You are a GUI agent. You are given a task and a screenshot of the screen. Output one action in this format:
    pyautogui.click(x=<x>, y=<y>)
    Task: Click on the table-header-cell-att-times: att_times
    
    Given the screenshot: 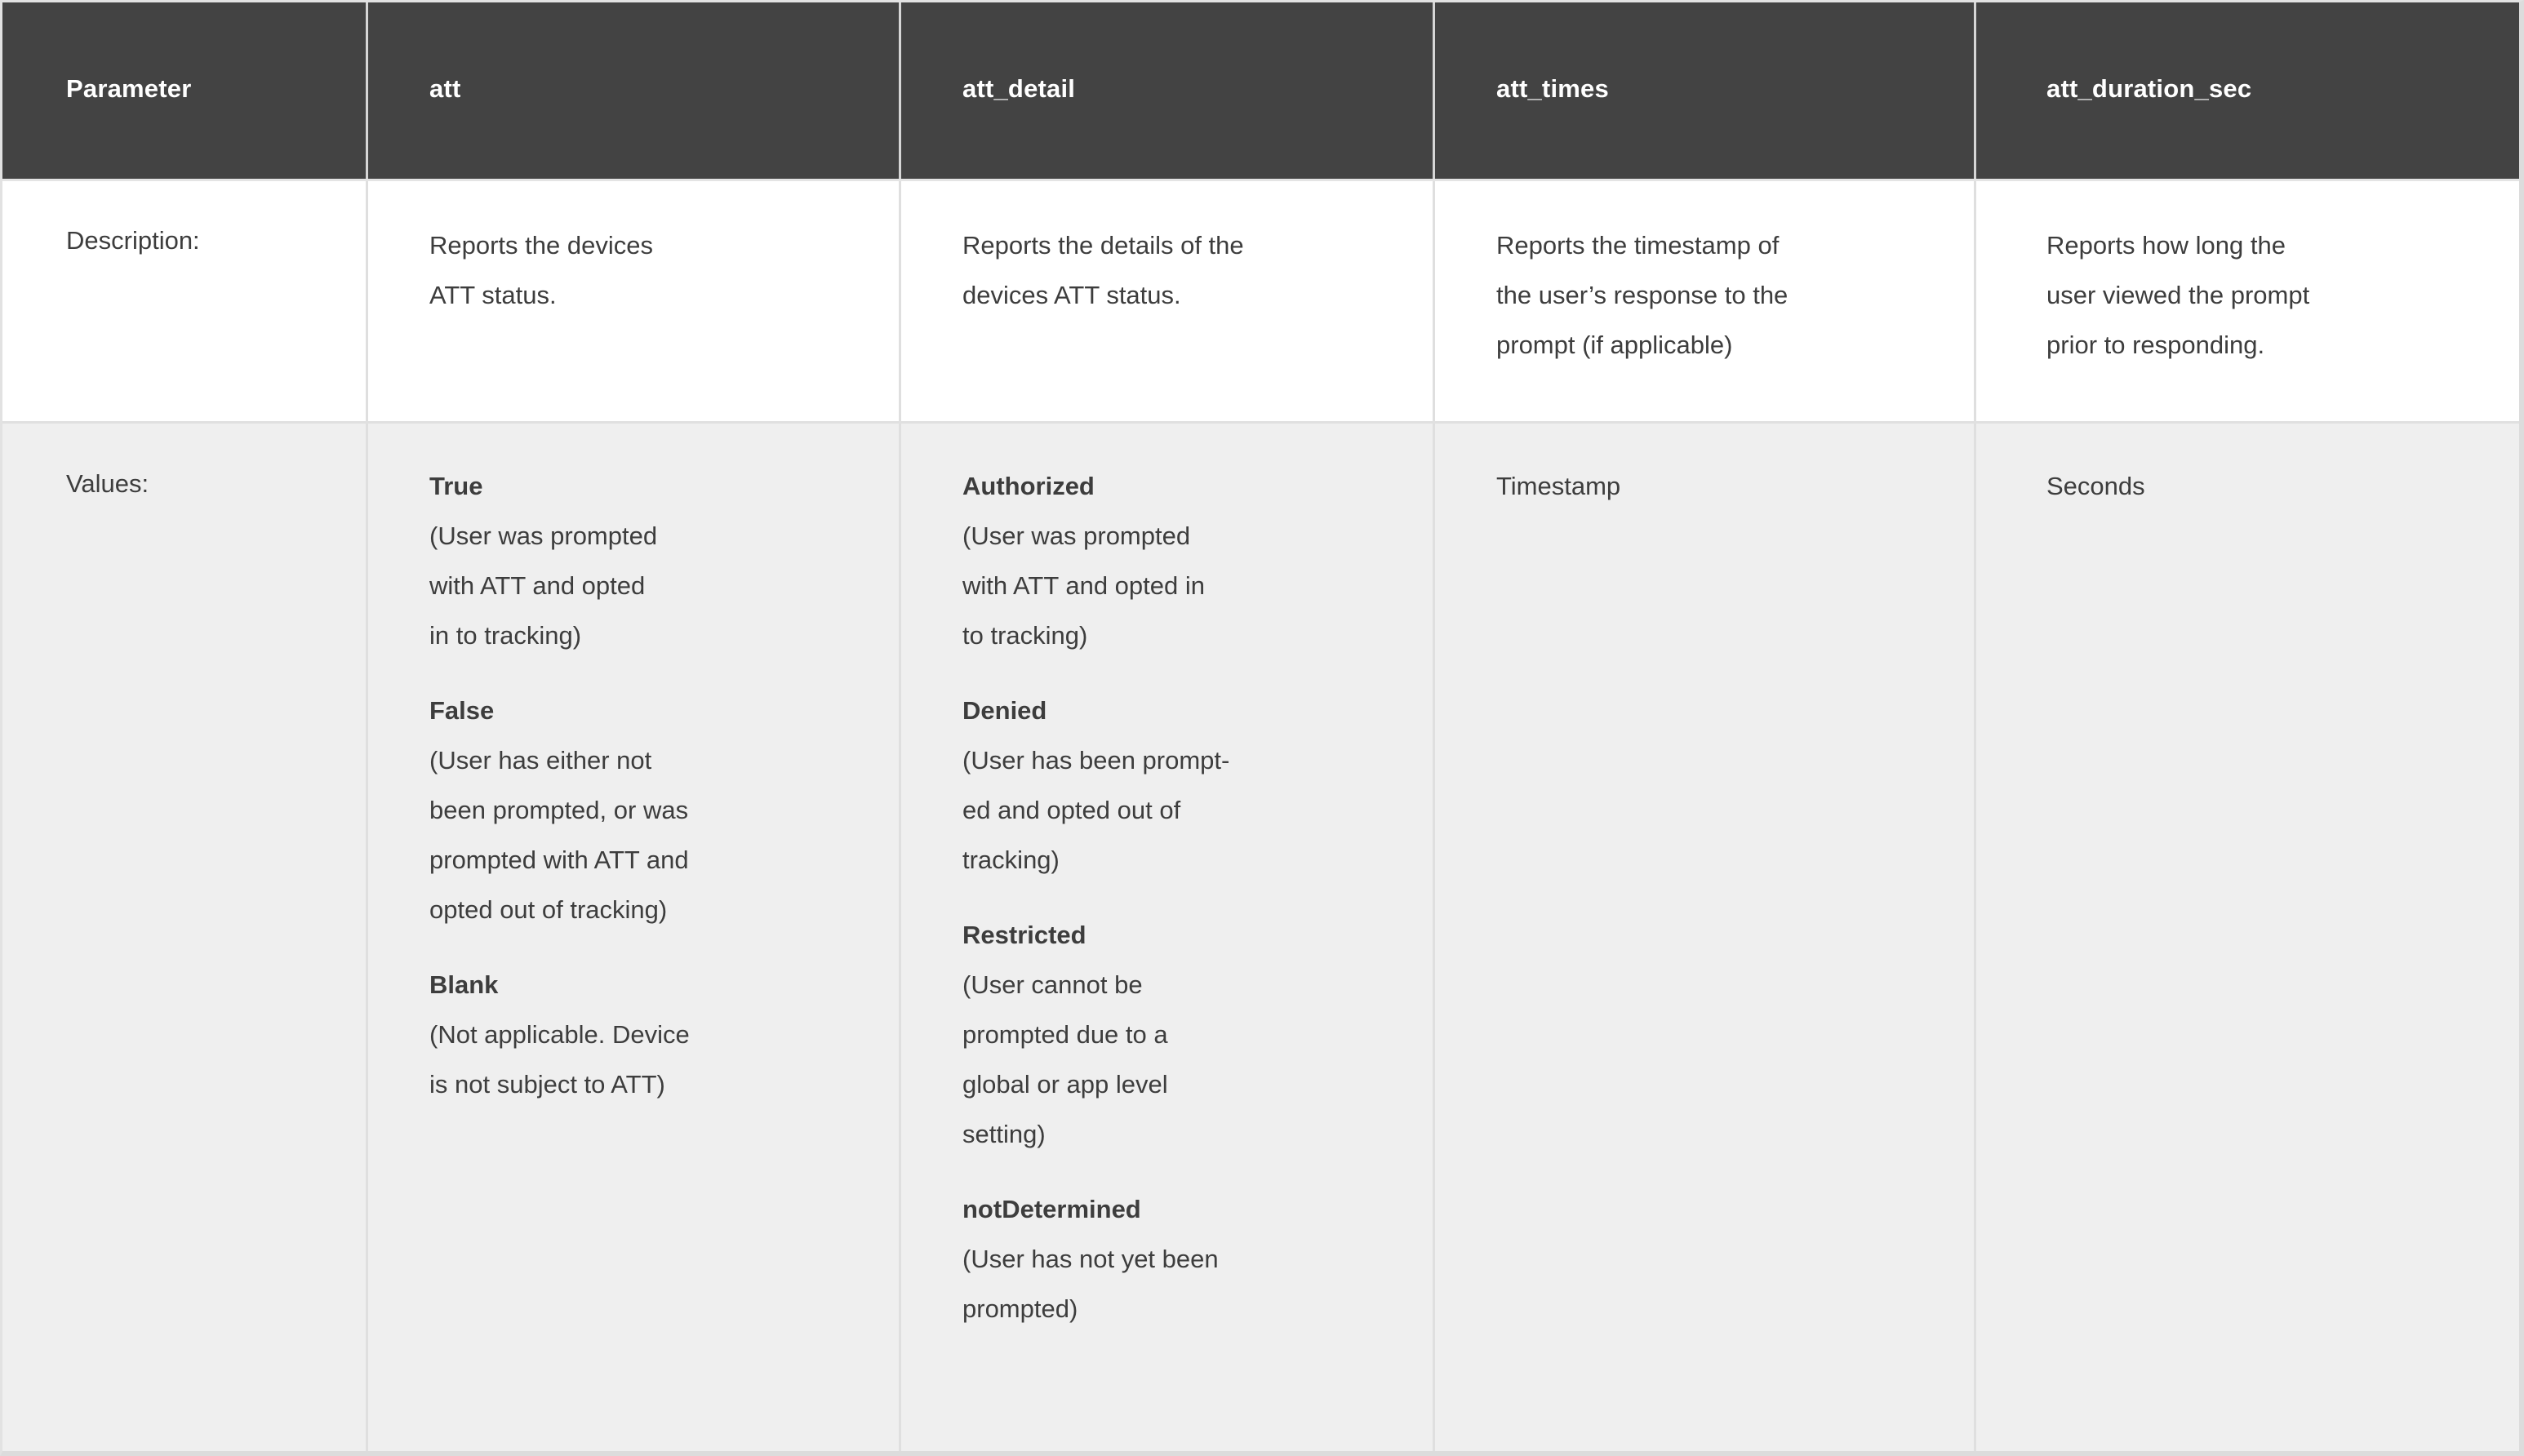 What is the action you would take?
    pyautogui.click(x=1703, y=90)
    